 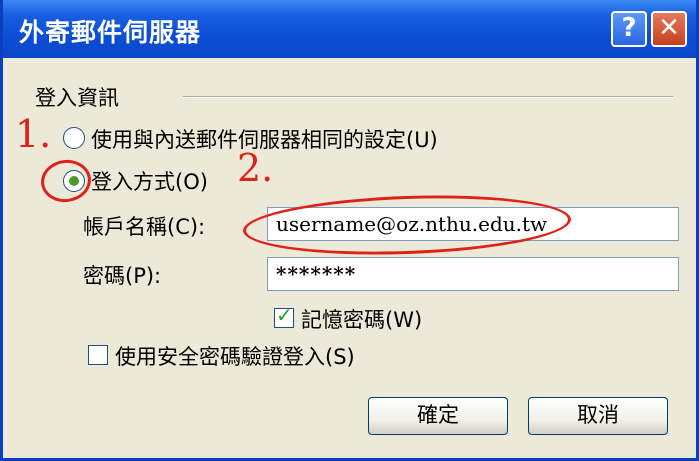 I want to click on remember-password-checkbox: ✓, so click(x=284, y=315).